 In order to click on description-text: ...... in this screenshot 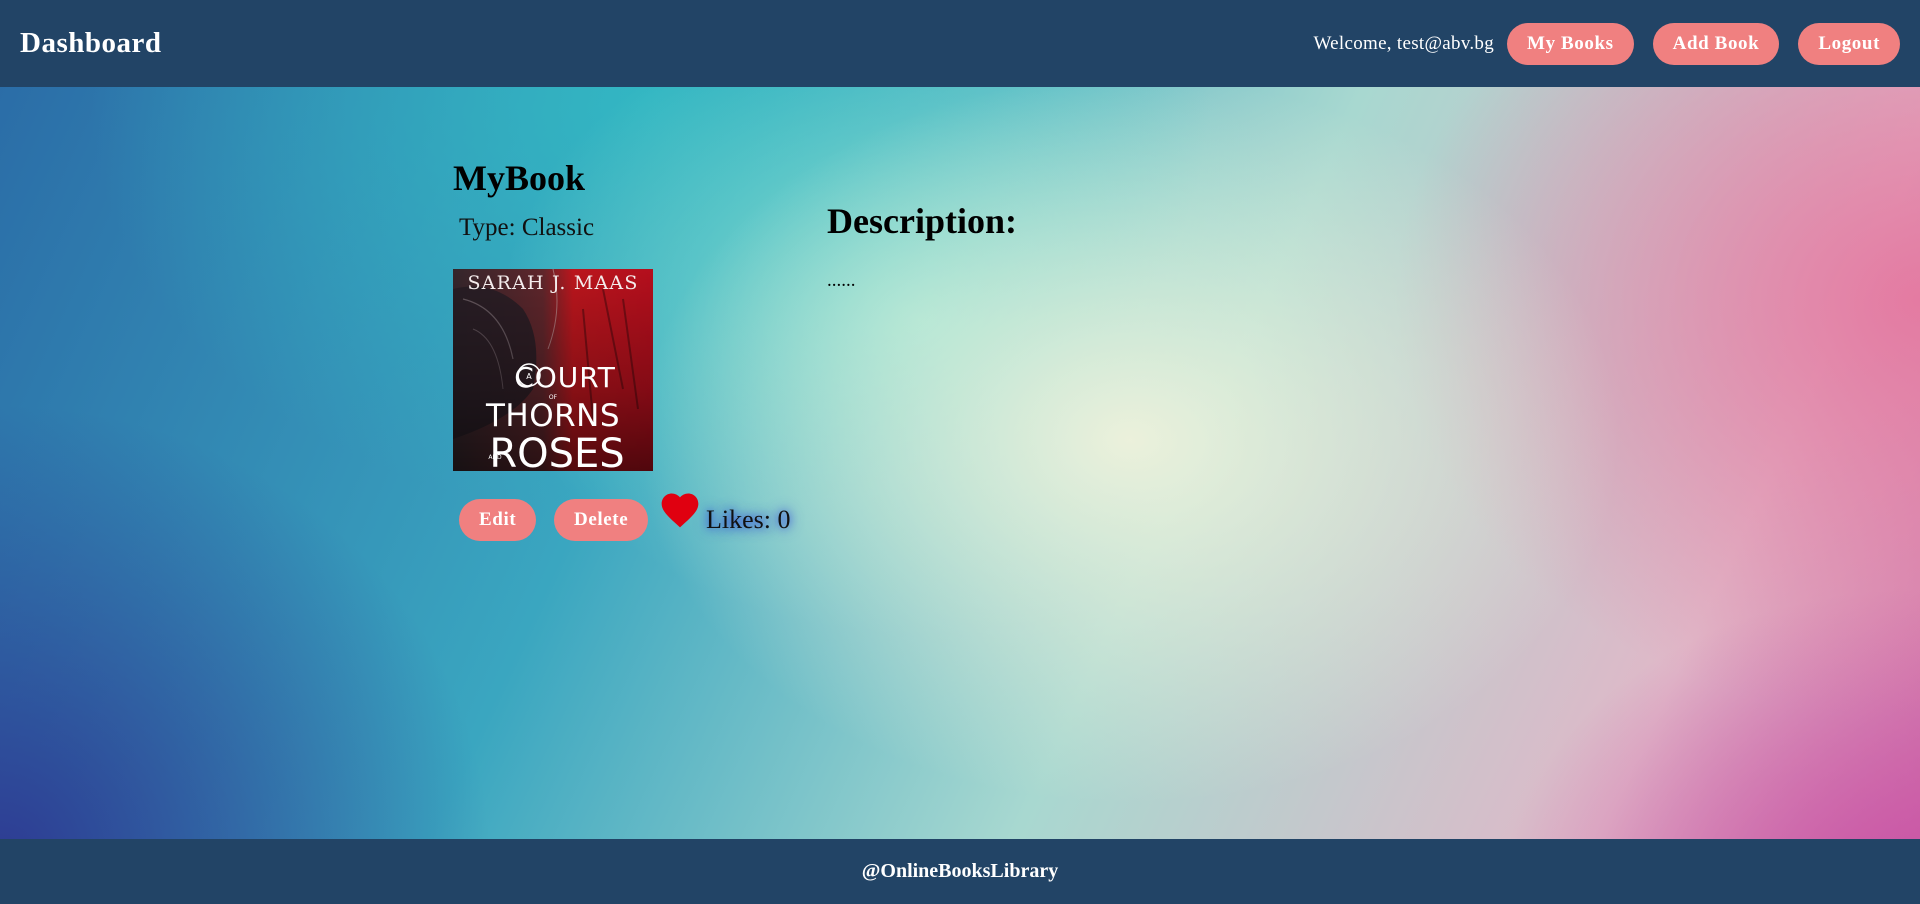, I will do `click(841, 280)`.